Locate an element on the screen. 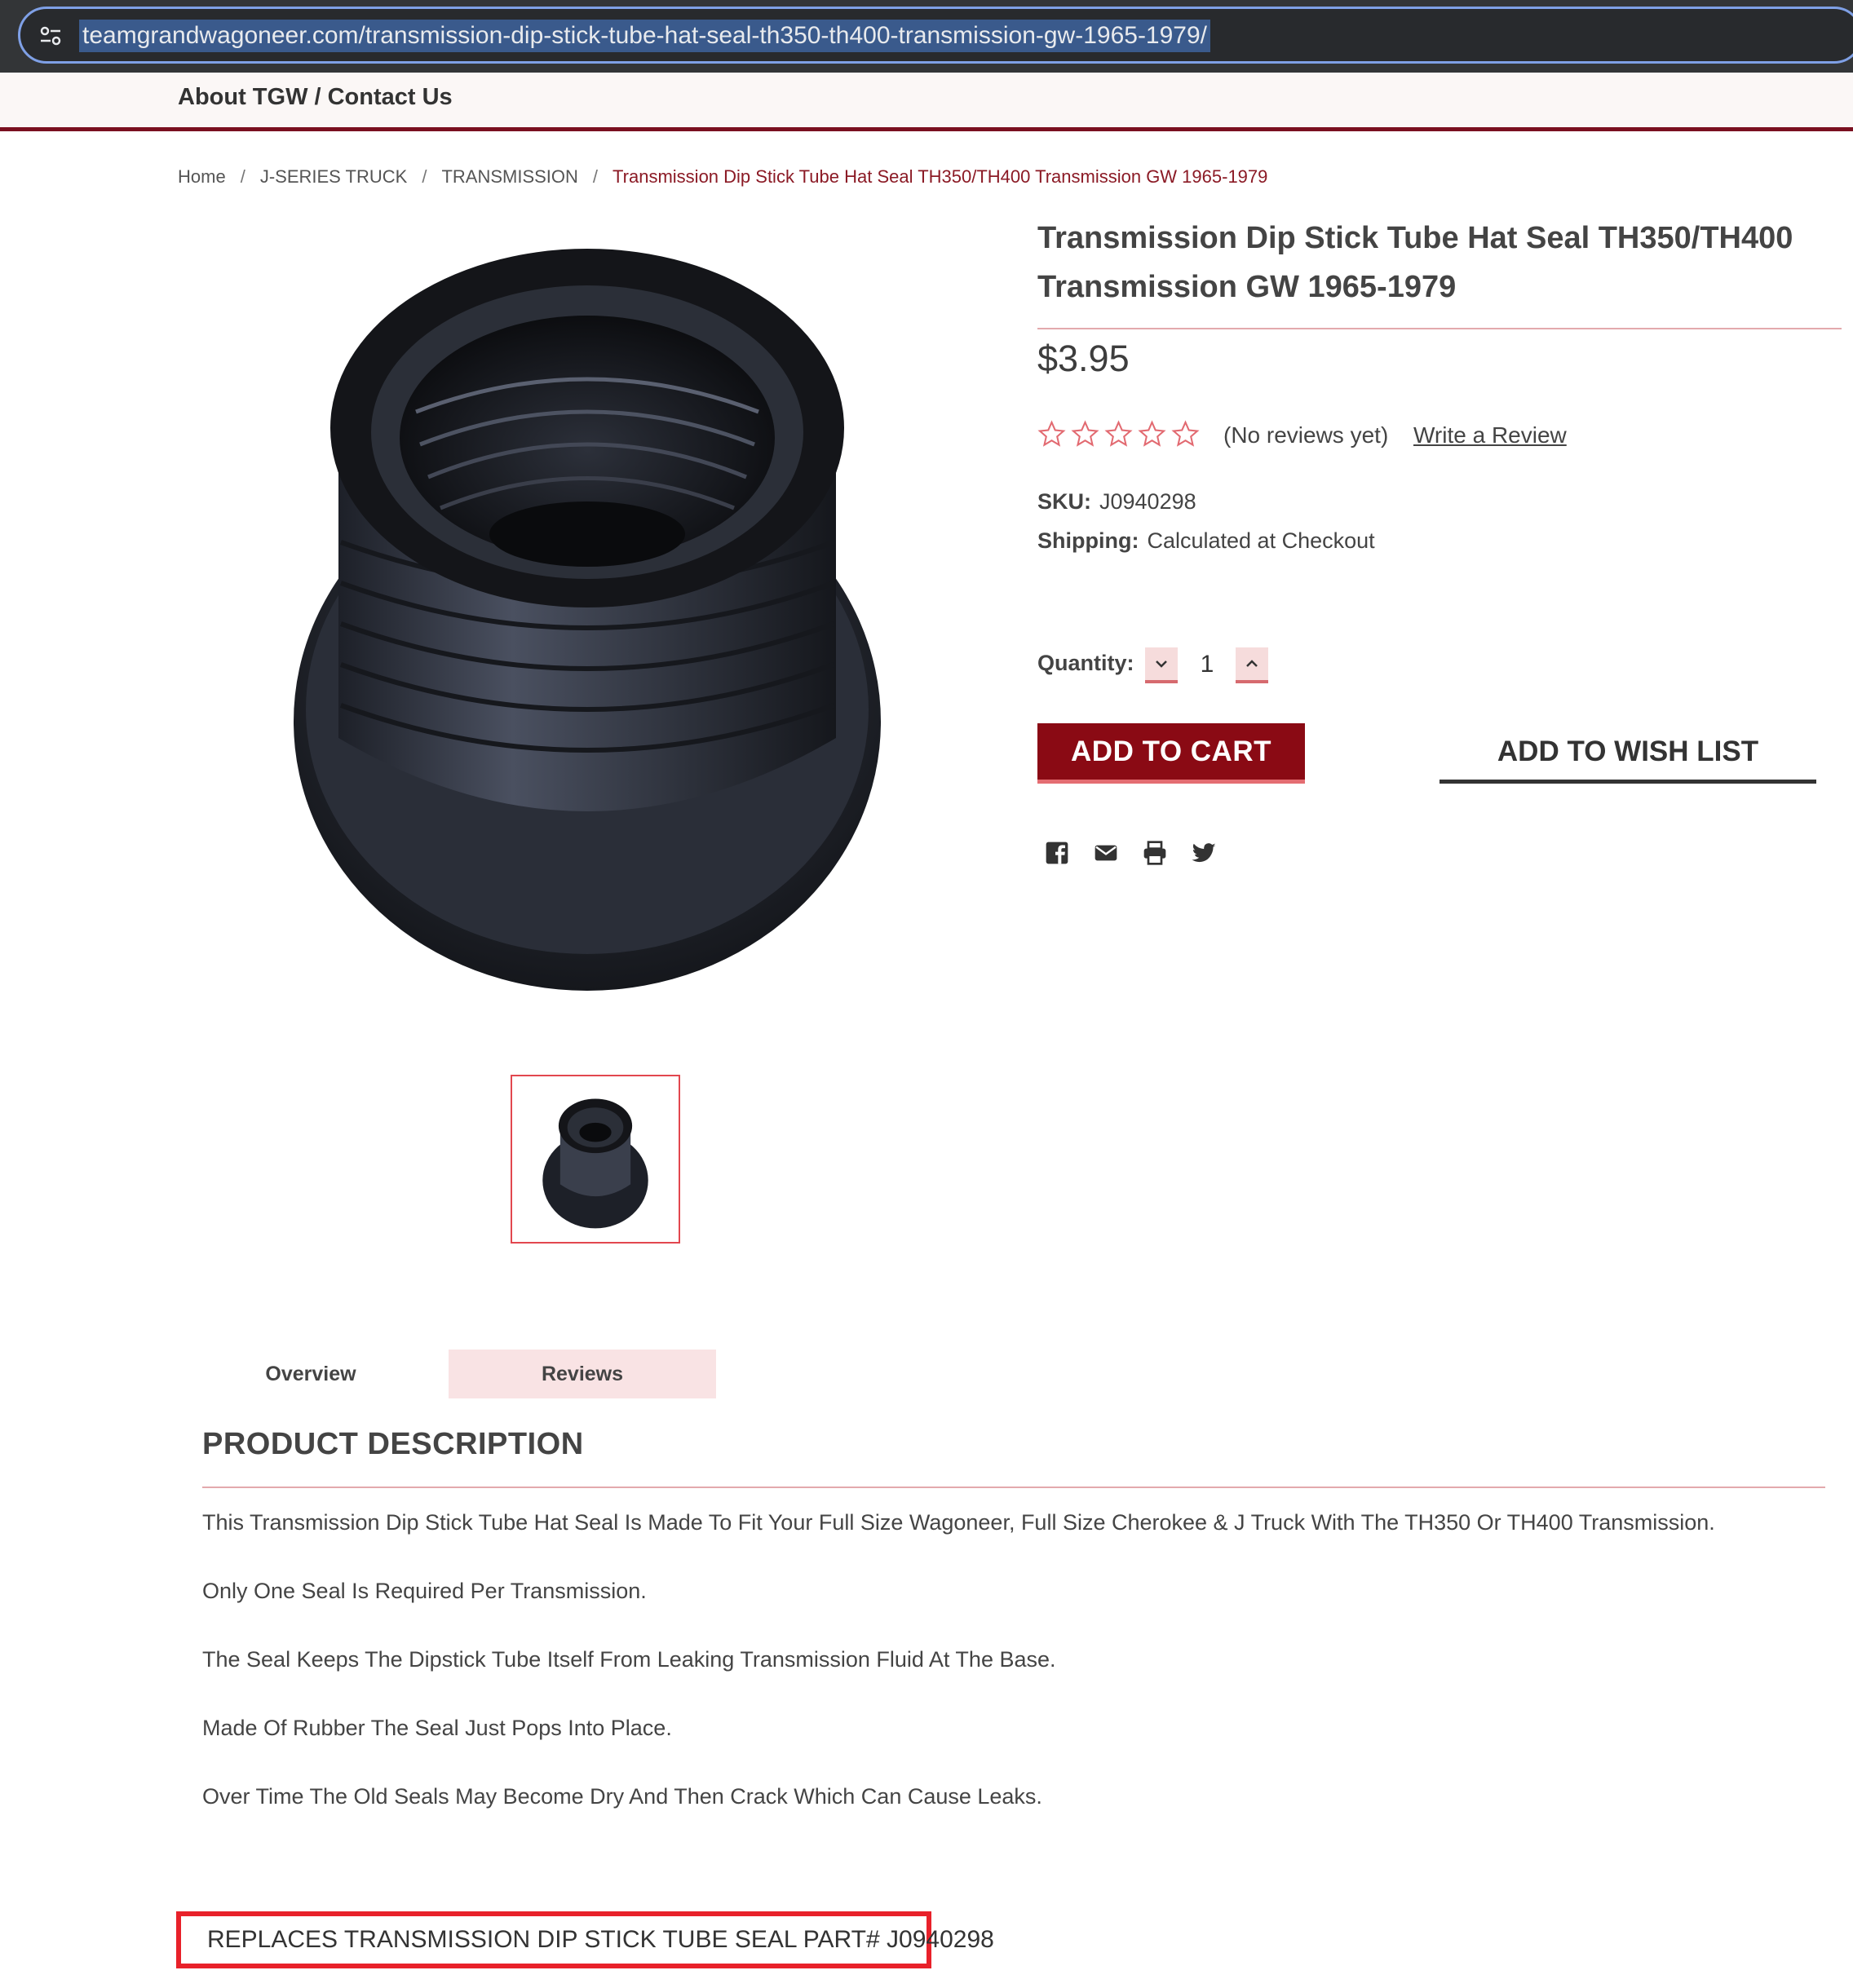 This screenshot has width=1853, height=1988. quantity-input: 1 is located at coordinates (1207, 664).